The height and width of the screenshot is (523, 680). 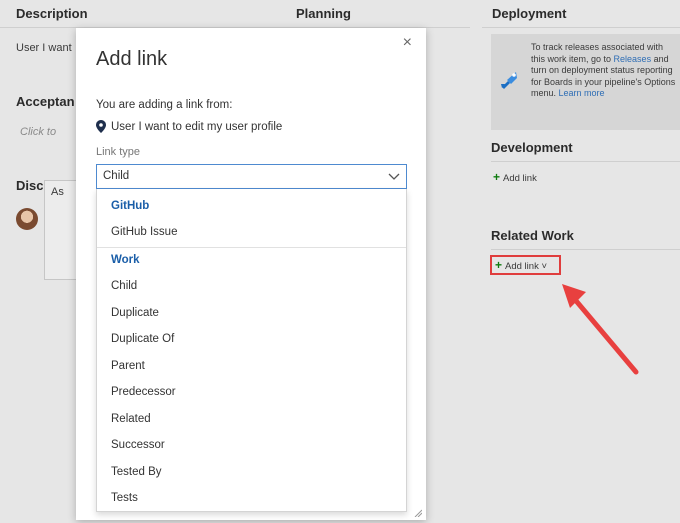 What do you see at coordinates (251, 498) in the screenshot?
I see `dropdown-item-tests: Tests` at bounding box center [251, 498].